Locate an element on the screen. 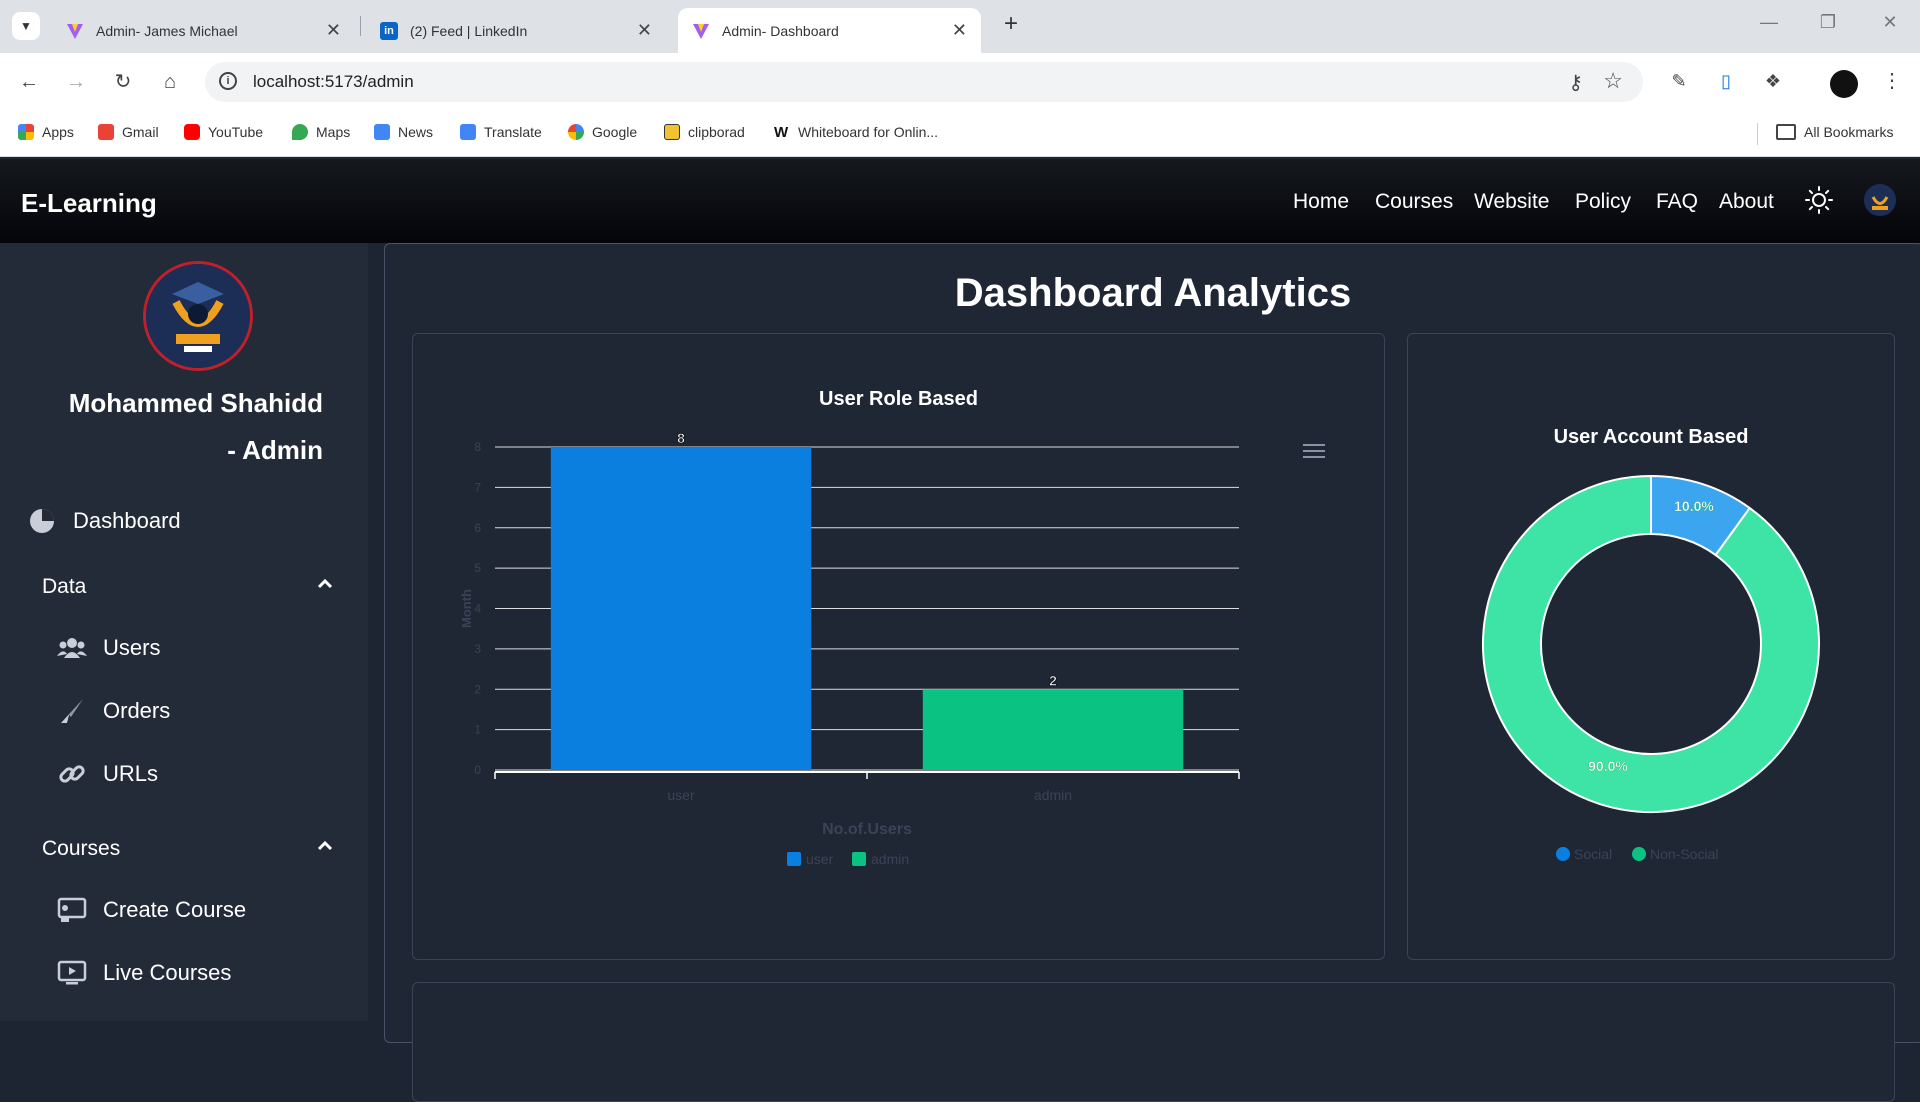 Image resolution: width=1920 pixels, height=1102 pixels. y-tick-label: 0 is located at coordinates (477, 770).